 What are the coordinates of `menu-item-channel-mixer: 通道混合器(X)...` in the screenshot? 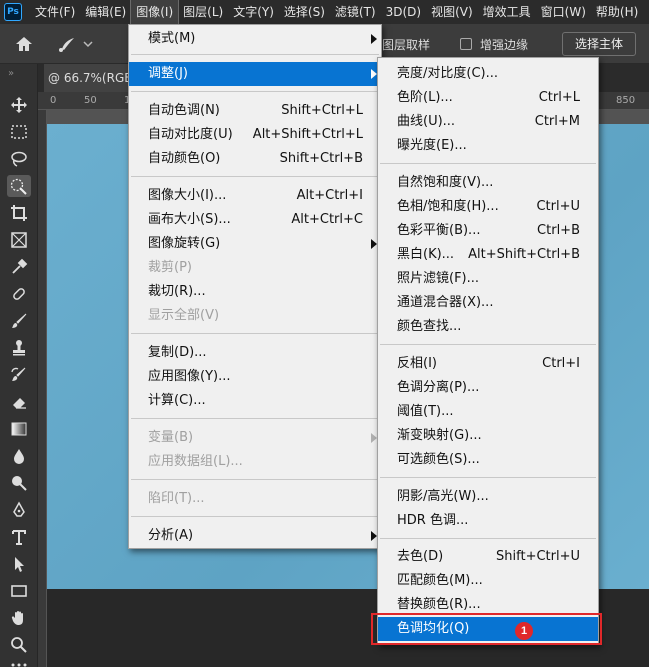 It's located at (488, 303).